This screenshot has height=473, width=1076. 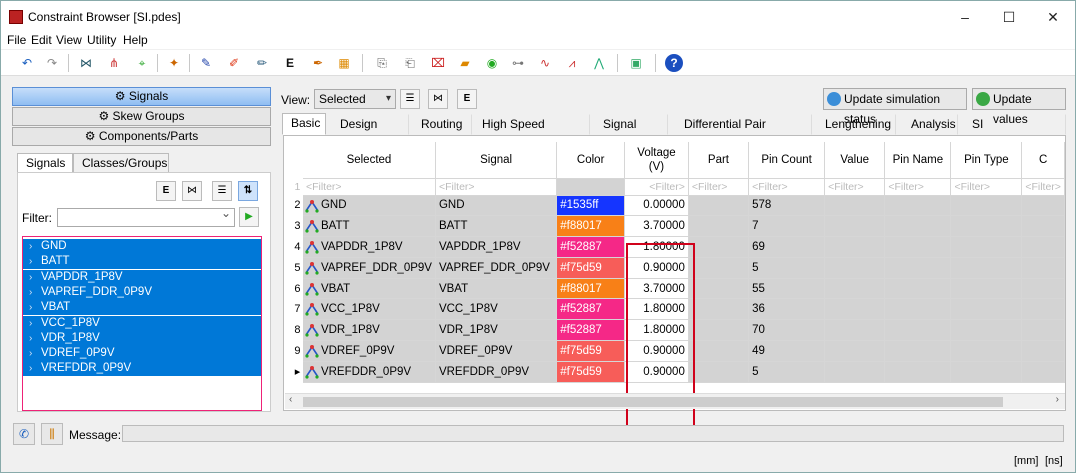 I want to click on tab-differential-pair-routing: Differential Pair Routing, so click(x=743, y=132).